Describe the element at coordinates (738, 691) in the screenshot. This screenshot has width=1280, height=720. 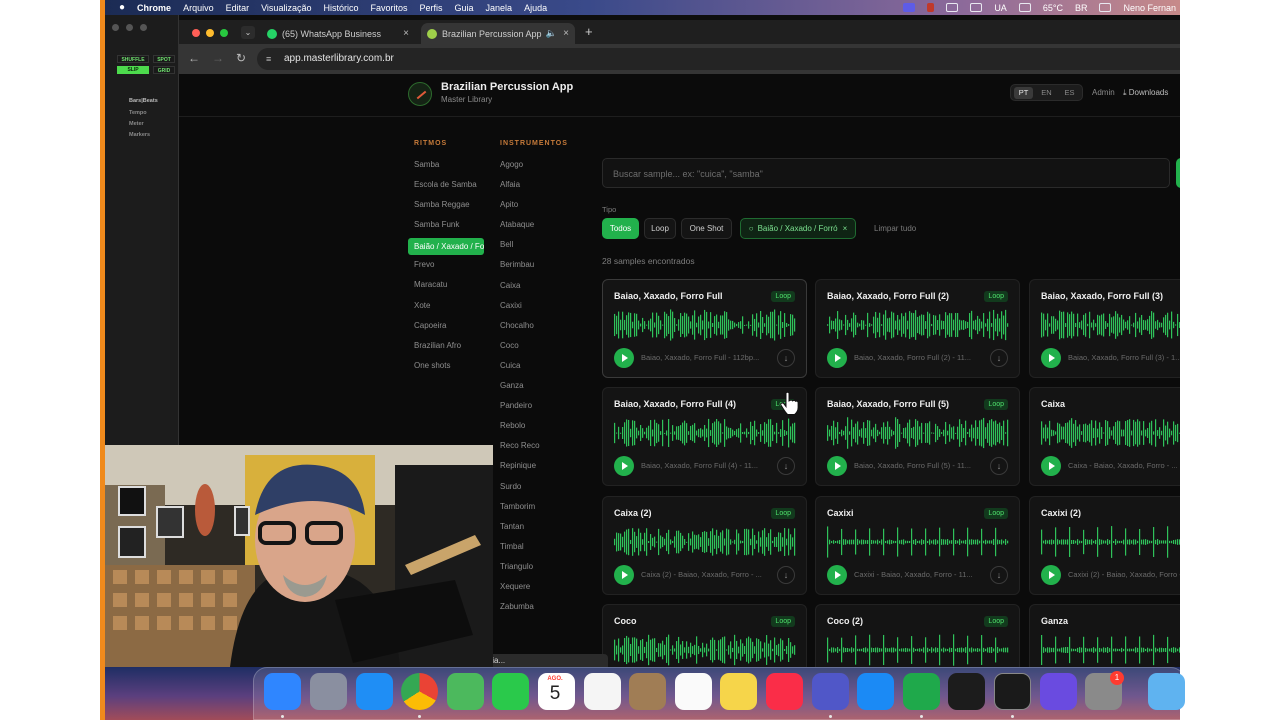
I see `notes-icon` at that location.